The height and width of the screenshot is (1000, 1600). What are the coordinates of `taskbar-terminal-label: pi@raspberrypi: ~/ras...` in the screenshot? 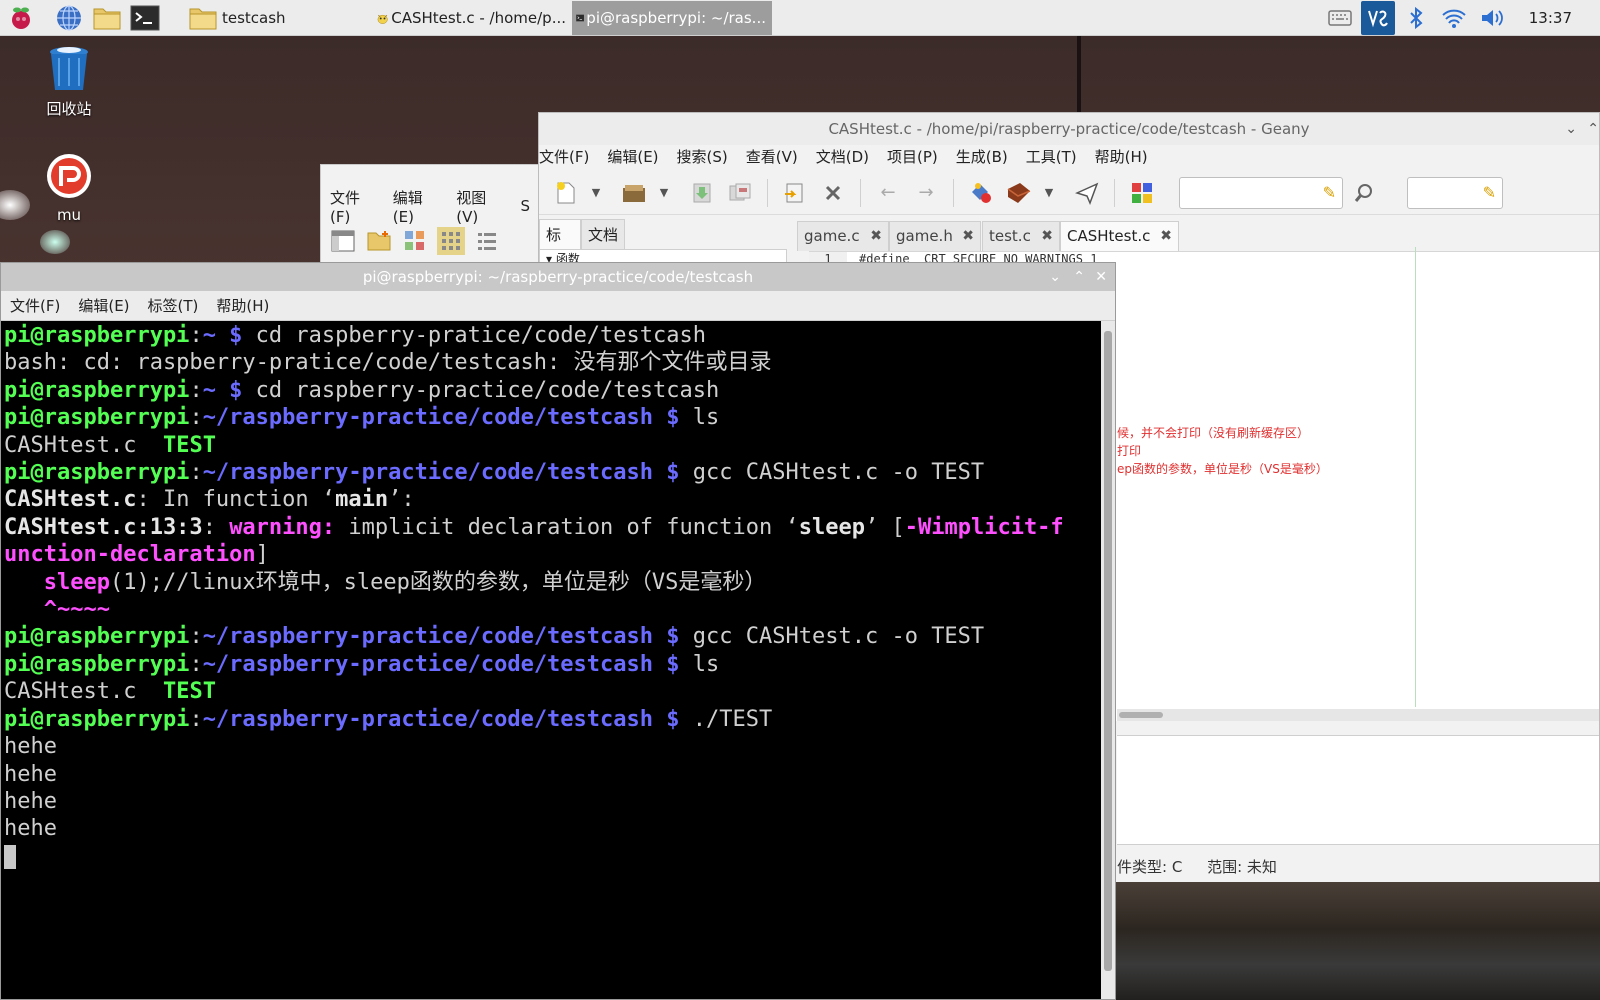 It's located at (676, 17).